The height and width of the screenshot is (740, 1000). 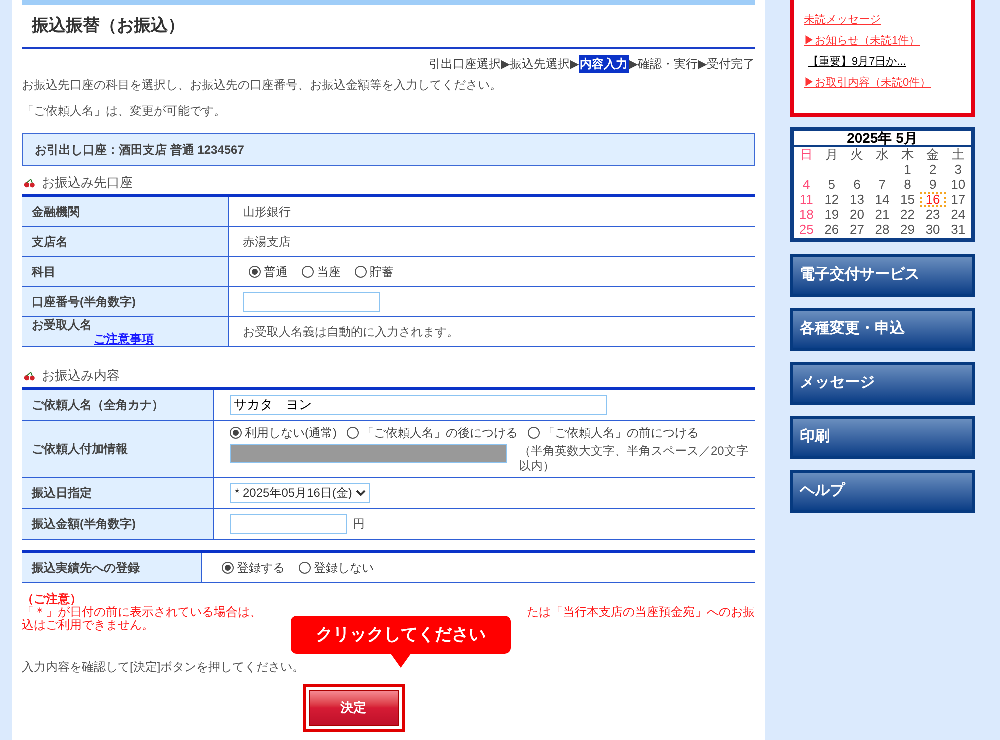 I want to click on message-category-link: ▶お知らせ（未読1件）, so click(x=882, y=41).